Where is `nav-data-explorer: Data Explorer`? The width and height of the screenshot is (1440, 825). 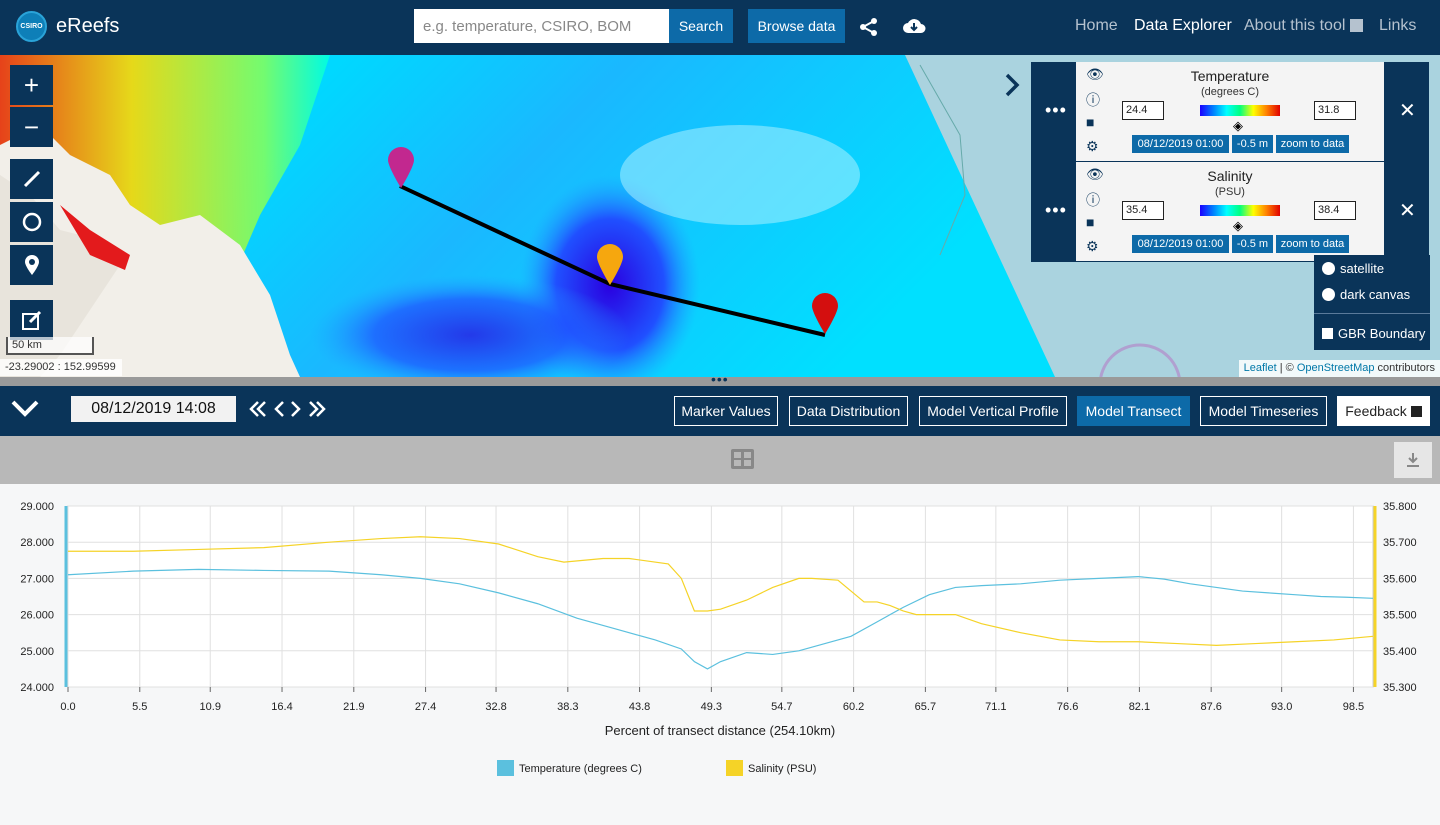 nav-data-explorer: Data Explorer is located at coordinates (1183, 26).